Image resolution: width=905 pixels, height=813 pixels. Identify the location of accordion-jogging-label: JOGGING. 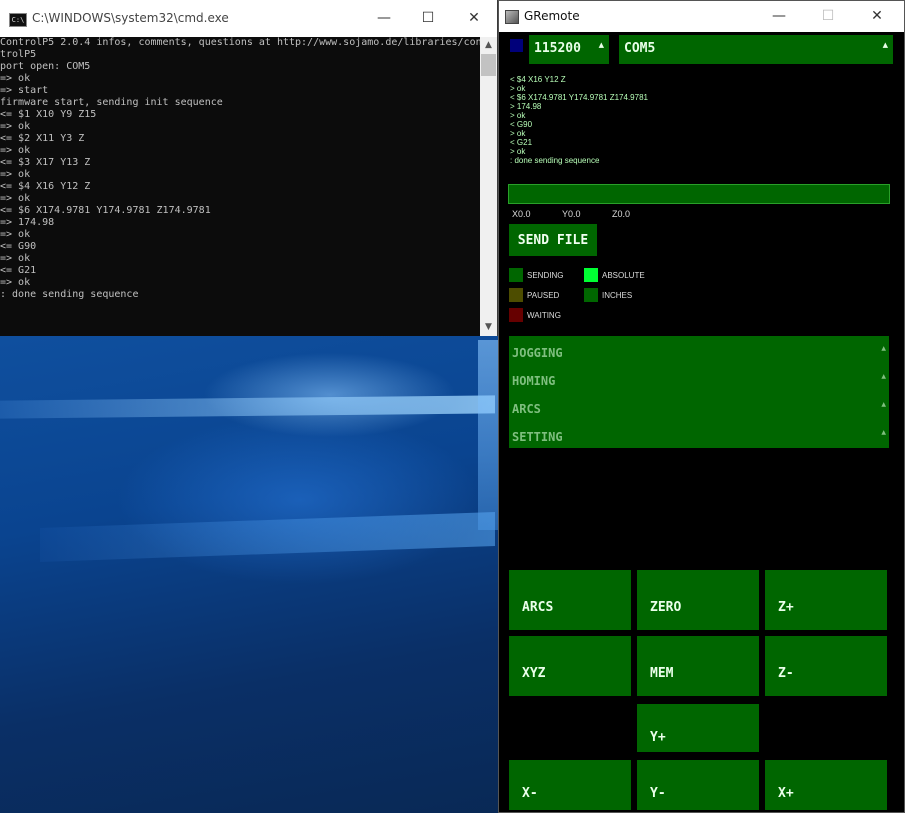
(537, 353).